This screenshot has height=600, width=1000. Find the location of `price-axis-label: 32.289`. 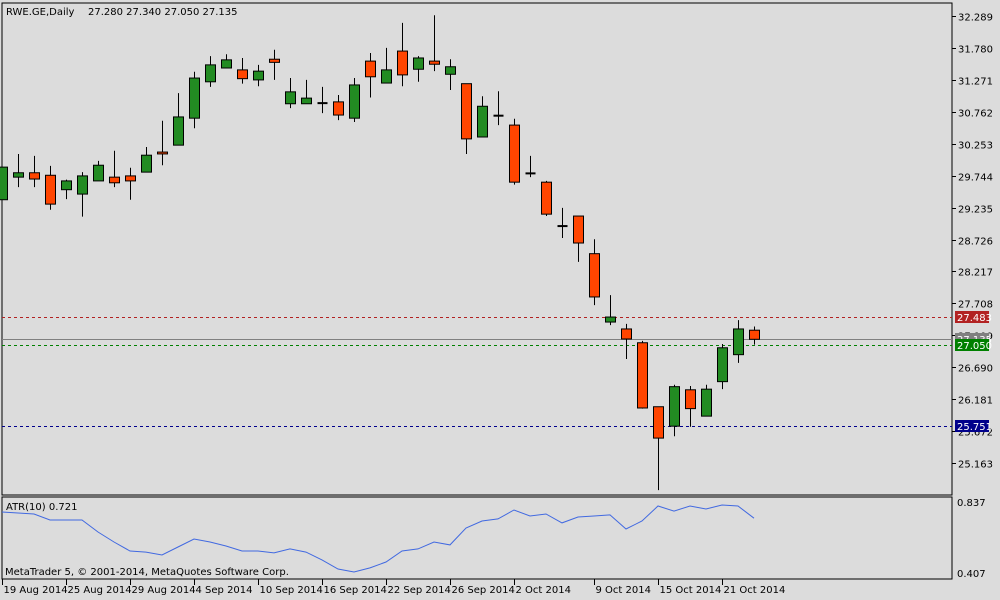

price-axis-label: 32.289 is located at coordinates (975, 18).